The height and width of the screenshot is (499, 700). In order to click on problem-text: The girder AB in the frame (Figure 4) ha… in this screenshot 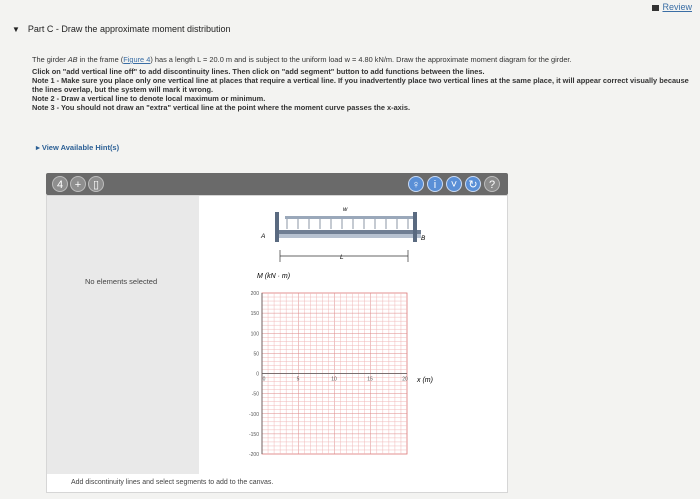, I will do `click(362, 83)`.